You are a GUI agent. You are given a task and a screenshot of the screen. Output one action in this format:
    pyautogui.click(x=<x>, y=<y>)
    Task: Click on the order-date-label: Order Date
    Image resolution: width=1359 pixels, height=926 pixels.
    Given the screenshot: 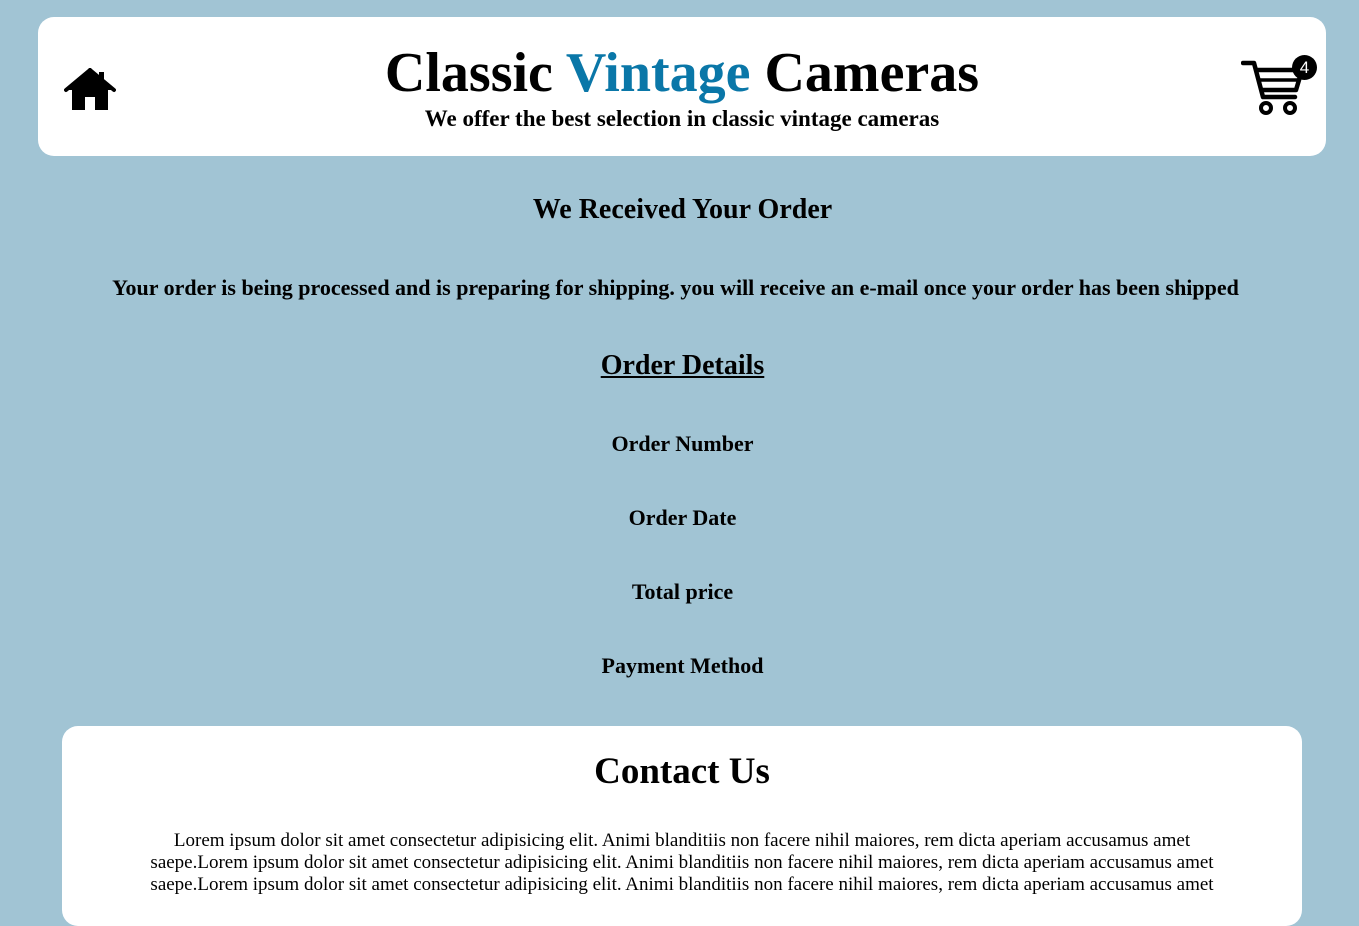 What is the action you would take?
    pyautogui.click(x=682, y=517)
    